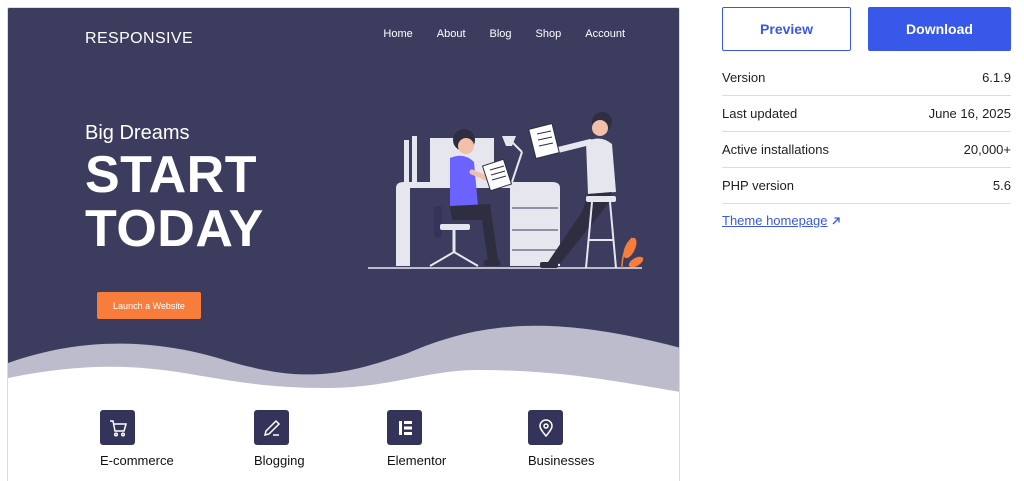 The width and height of the screenshot is (1024, 481). Describe the element at coordinates (545, 427) in the screenshot. I see `location-pin-icon` at that location.